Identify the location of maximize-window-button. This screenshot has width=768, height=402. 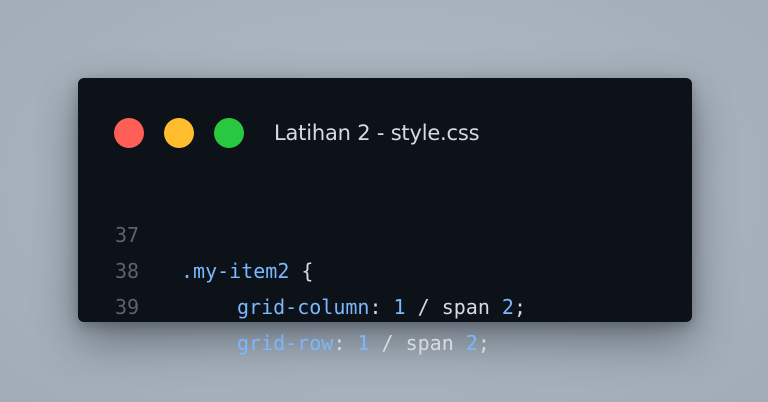
(229, 133).